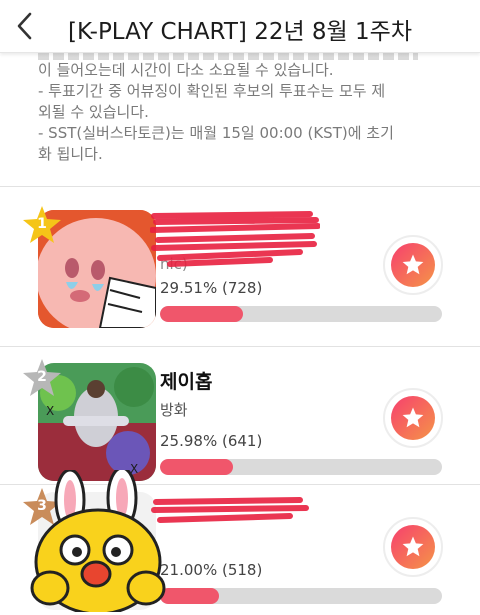  What do you see at coordinates (93, 112) in the screenshot?
I see `notice-line: 외될 수 있습니다.` at bounding box center [93, 112].